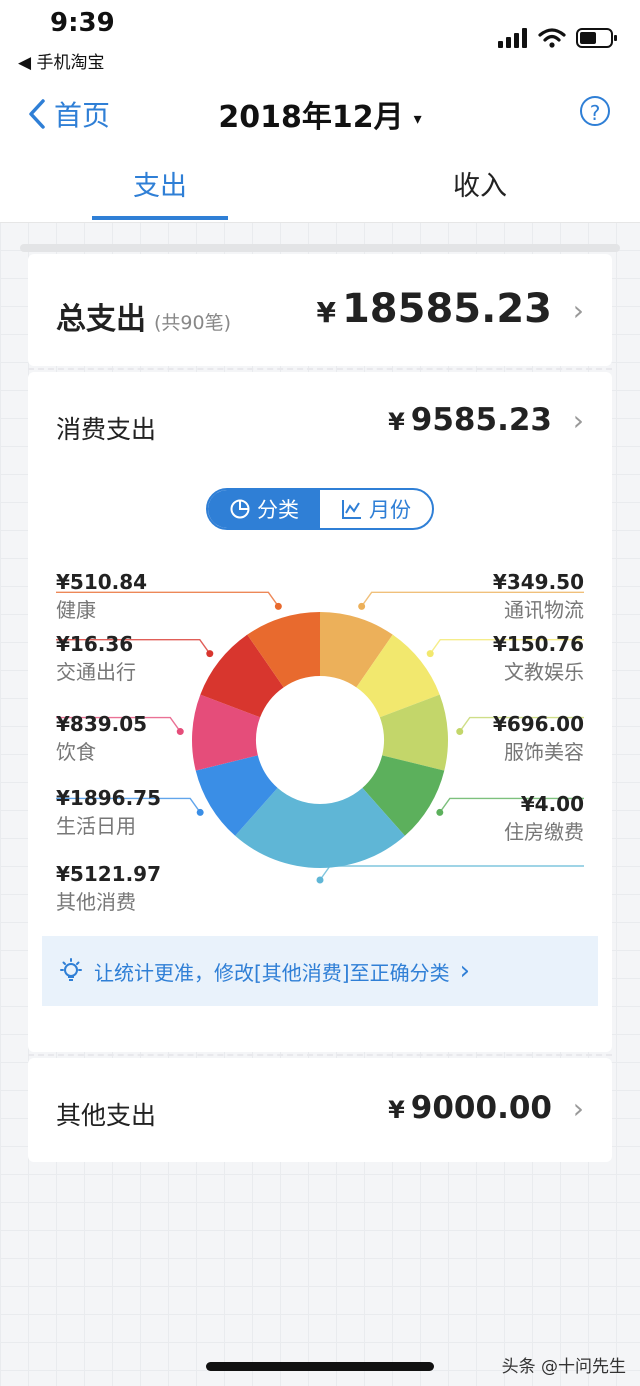 This screenshot has height=1386, width=640. I want to click on lightbulb-icon, so click(71, 969).